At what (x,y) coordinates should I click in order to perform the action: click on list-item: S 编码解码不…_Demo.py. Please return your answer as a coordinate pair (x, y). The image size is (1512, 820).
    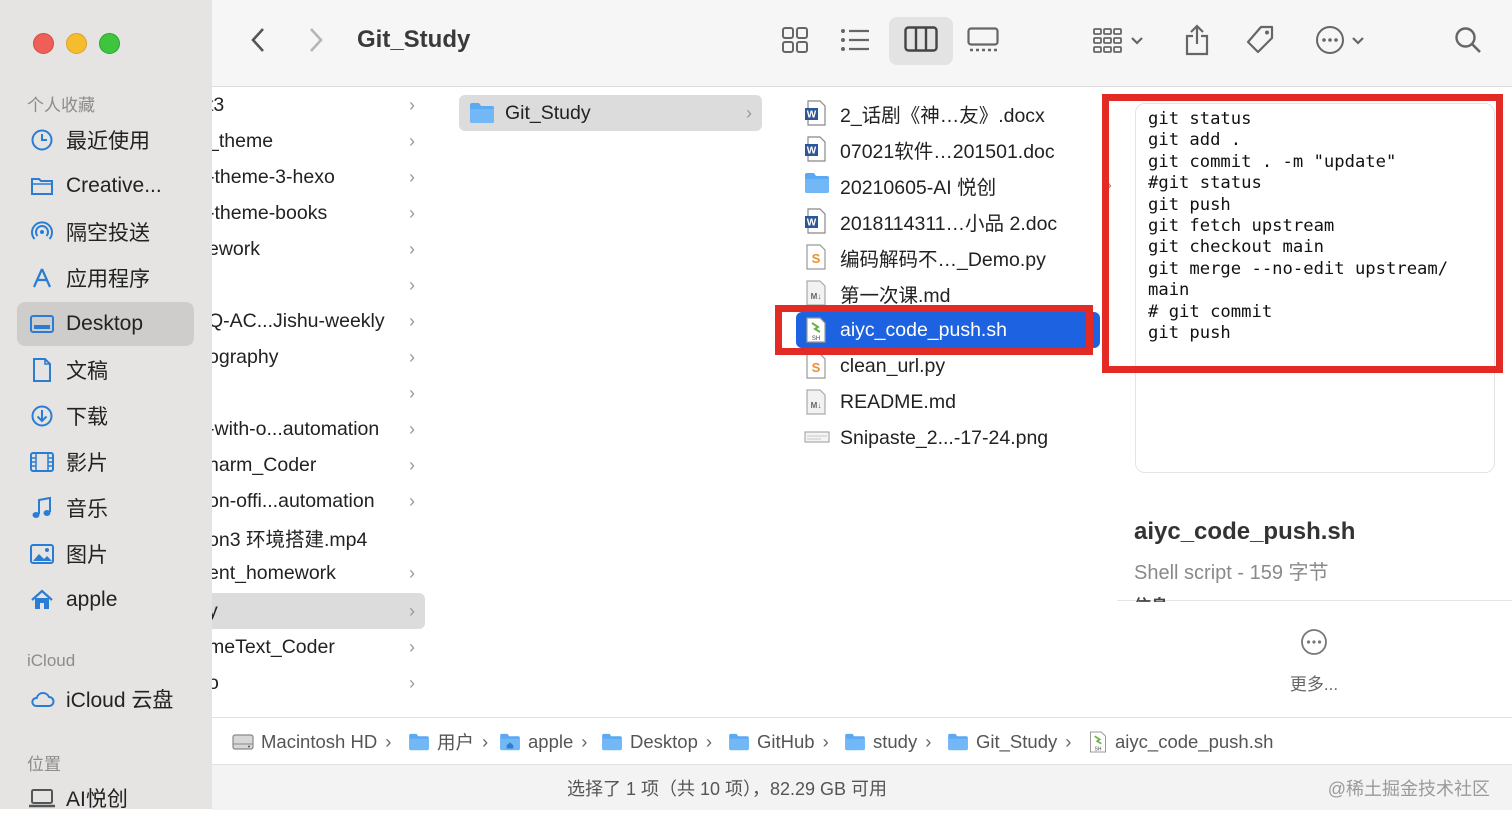
    Looking at the image, I should click on (952, 257).